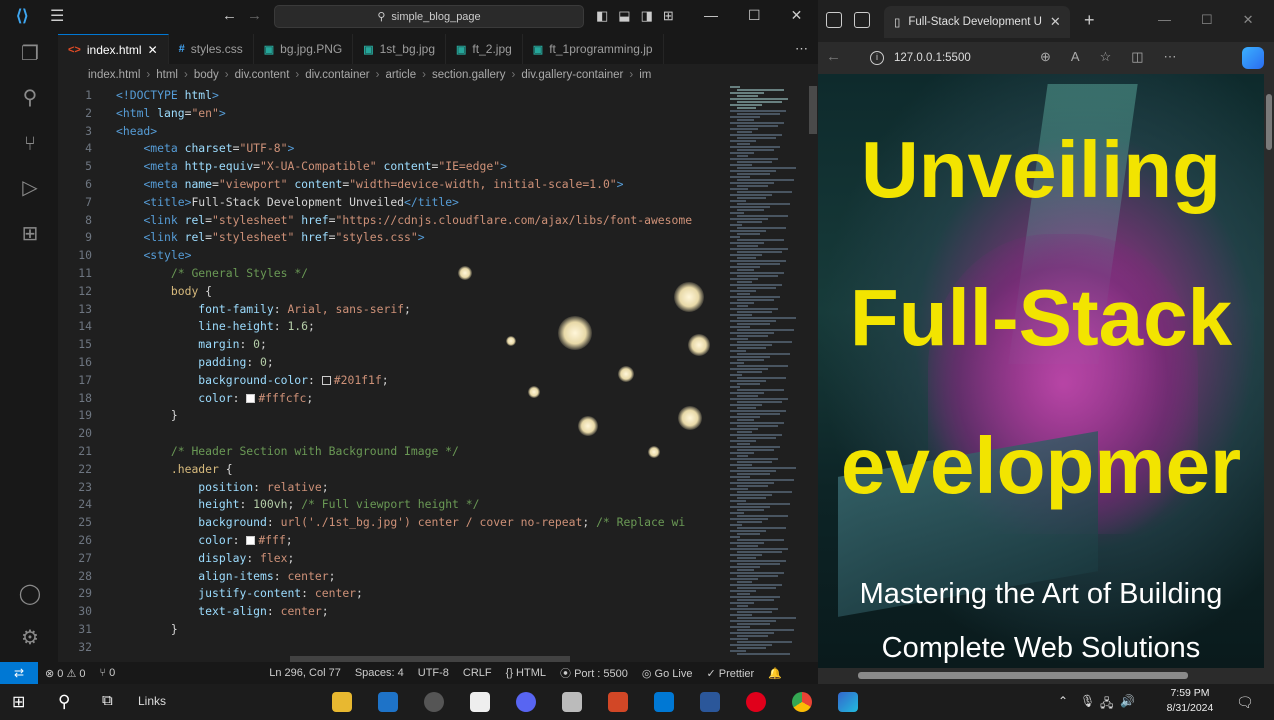  Describe the element at coordinates (1137, 57) in the screenshot. I see `split-screen-icon: ◫` at that location.